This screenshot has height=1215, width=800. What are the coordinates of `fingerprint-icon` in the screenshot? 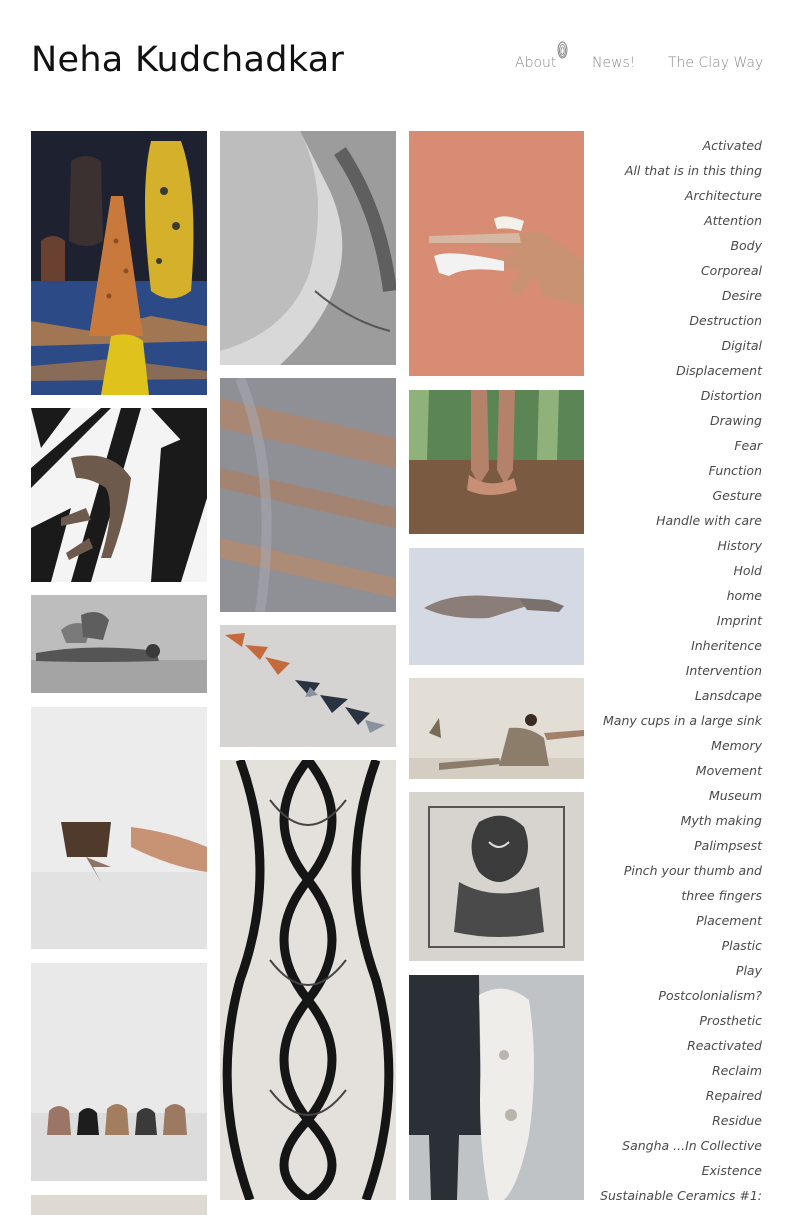 It's located at (562, 50).